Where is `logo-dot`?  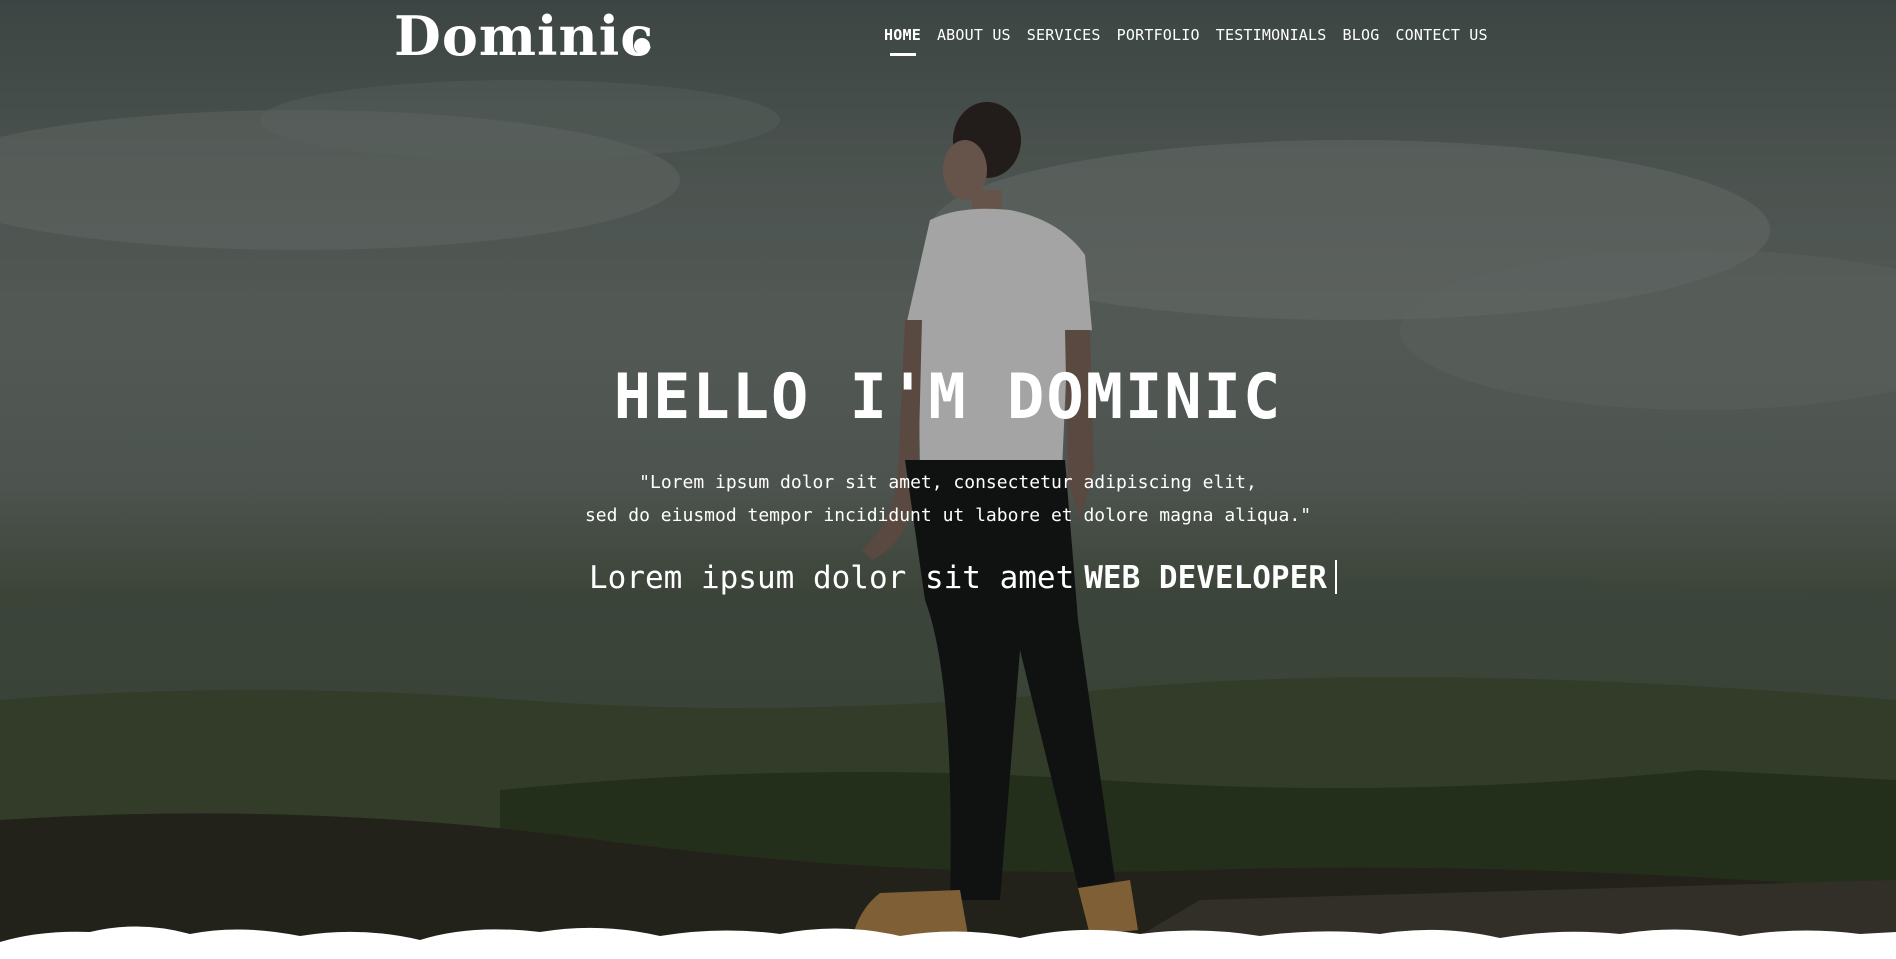 logo-dot is located at coordinates (642, 46).